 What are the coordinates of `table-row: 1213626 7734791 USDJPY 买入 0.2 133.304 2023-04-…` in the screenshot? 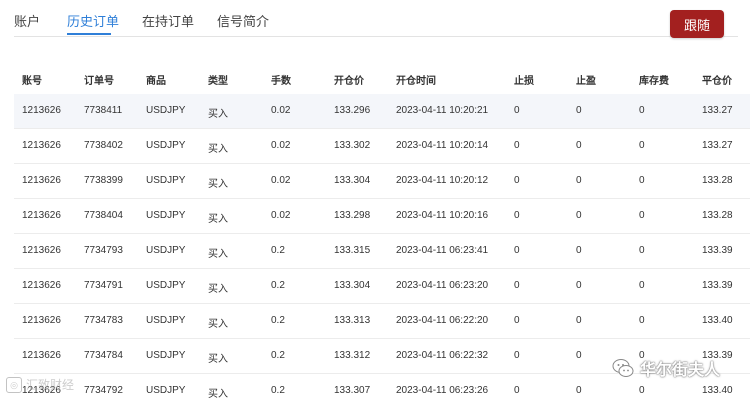 It's located at (382, 286).